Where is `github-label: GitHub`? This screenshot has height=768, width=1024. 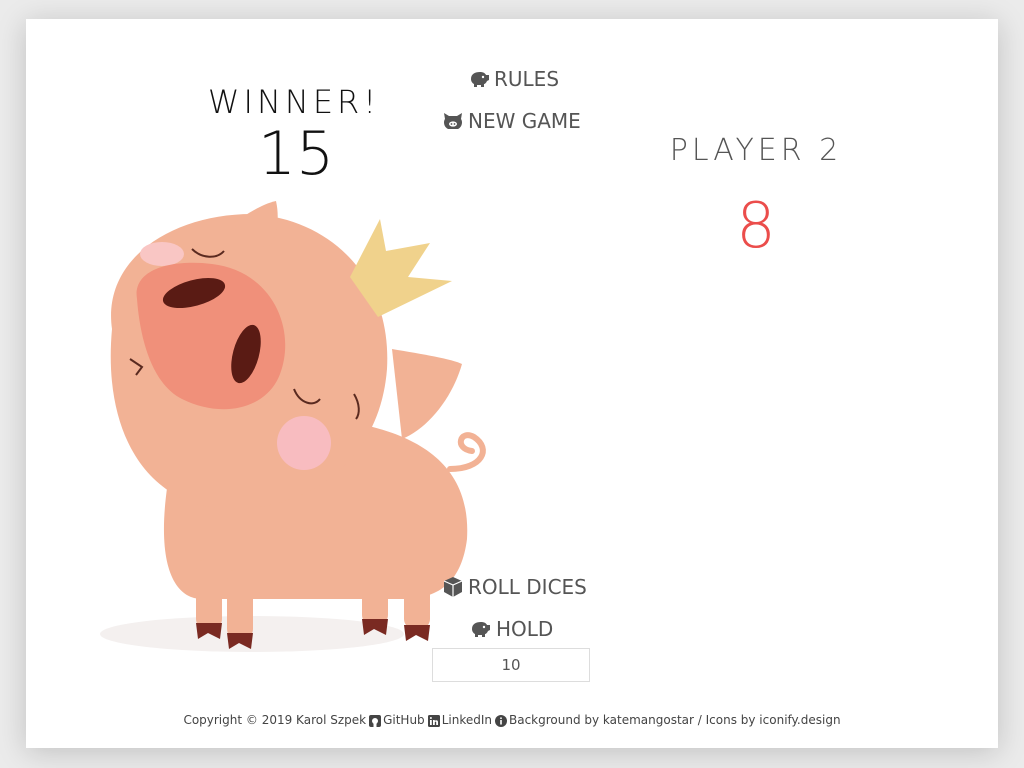
github-label: GitHub is located at coordinates (404, 720).